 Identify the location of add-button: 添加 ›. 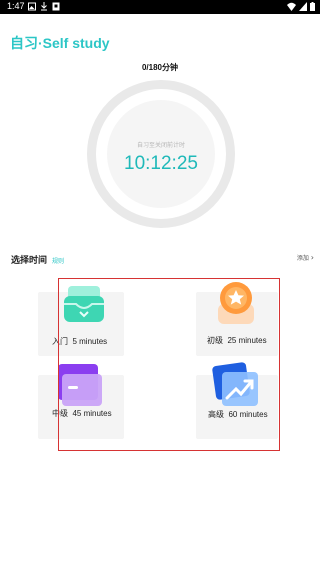
(305, 257).